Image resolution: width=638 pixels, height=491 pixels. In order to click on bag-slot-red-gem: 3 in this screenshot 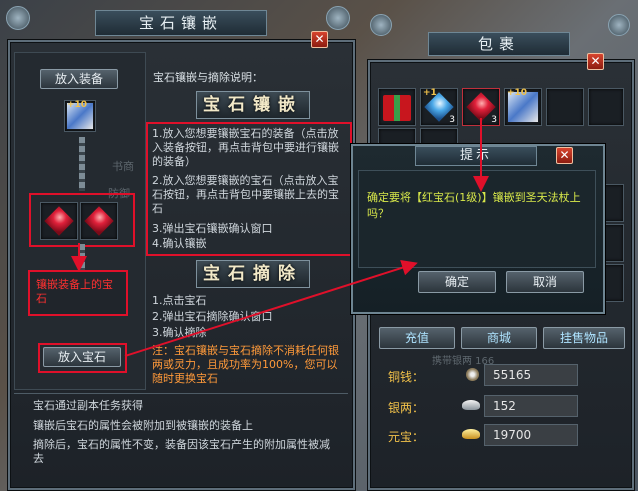, I will do `click(481, 107)`.